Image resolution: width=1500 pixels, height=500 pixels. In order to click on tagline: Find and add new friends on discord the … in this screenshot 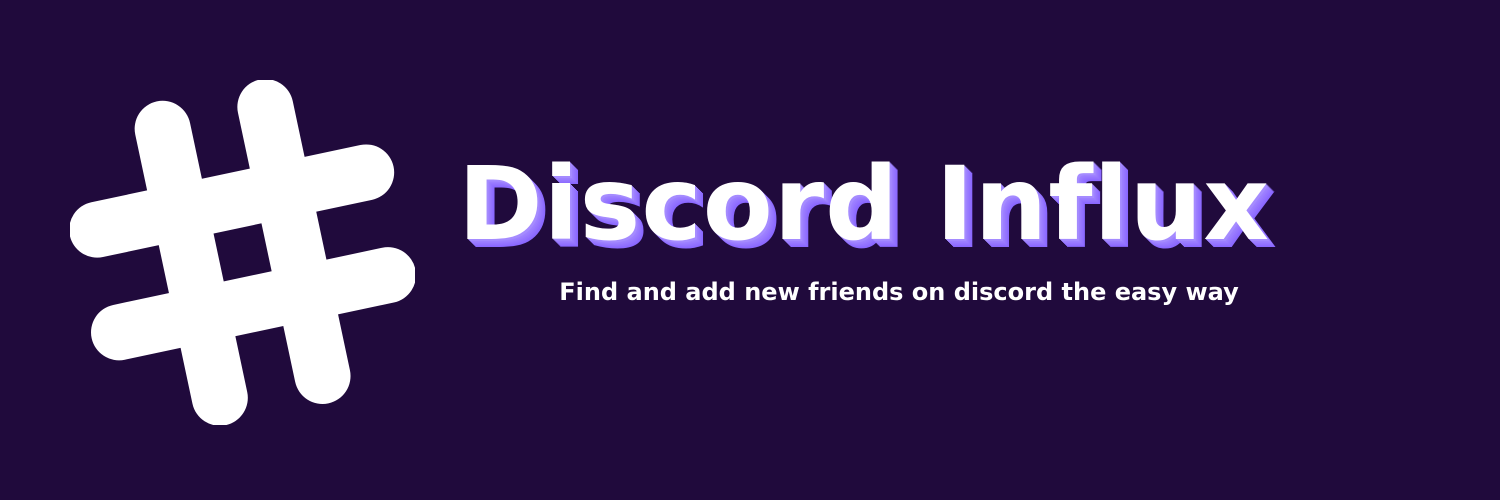, I will do `click(899, 292)`.